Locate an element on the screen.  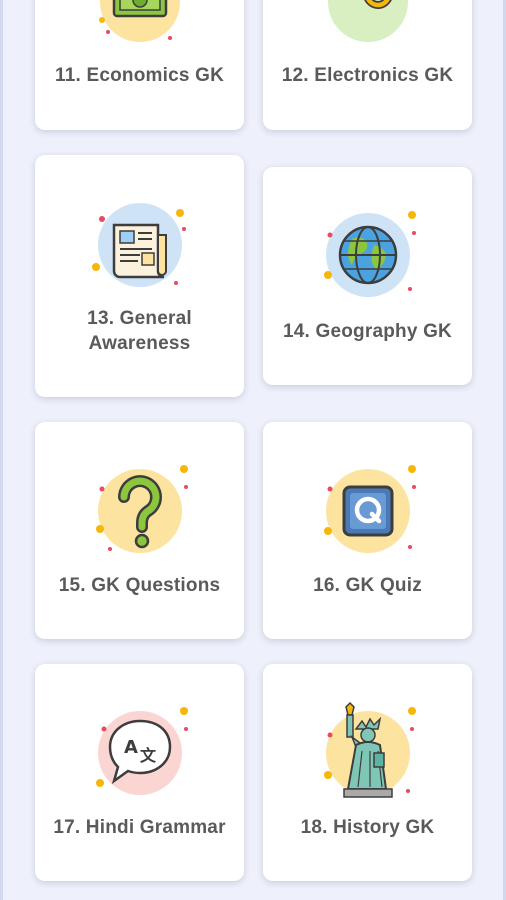
category-label: 14. Geography GK is located at coordinates (367, 331).